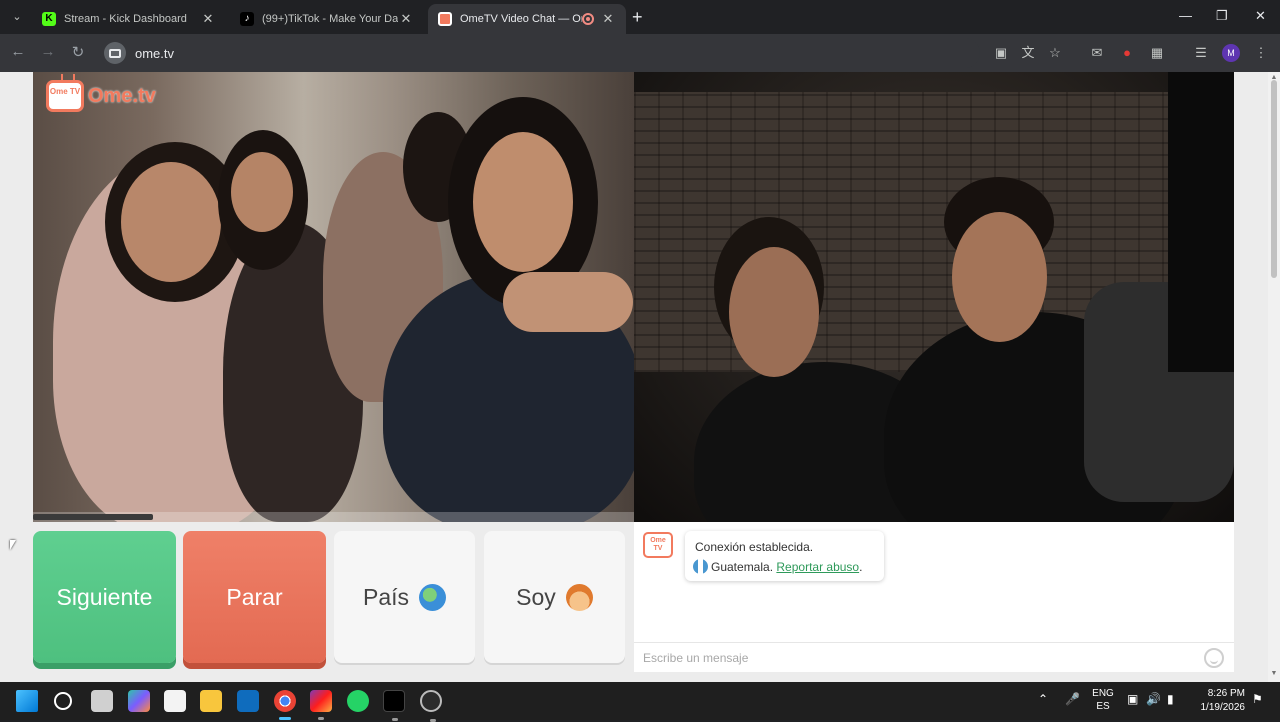 The image size is (1280, 722). What do you see at coordinates (1185, 15) in the screenshot?
I see `minimize-icon: —` at bounding box center [1185, 15].